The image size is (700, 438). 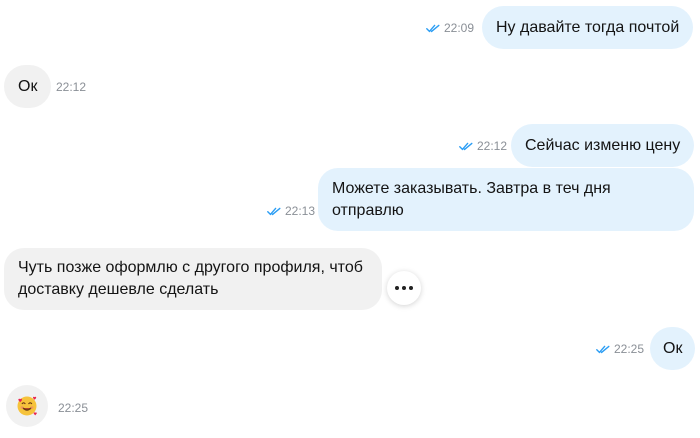 I want to click on message-bubble-incoming: Ок, so click(x=28, y=86).